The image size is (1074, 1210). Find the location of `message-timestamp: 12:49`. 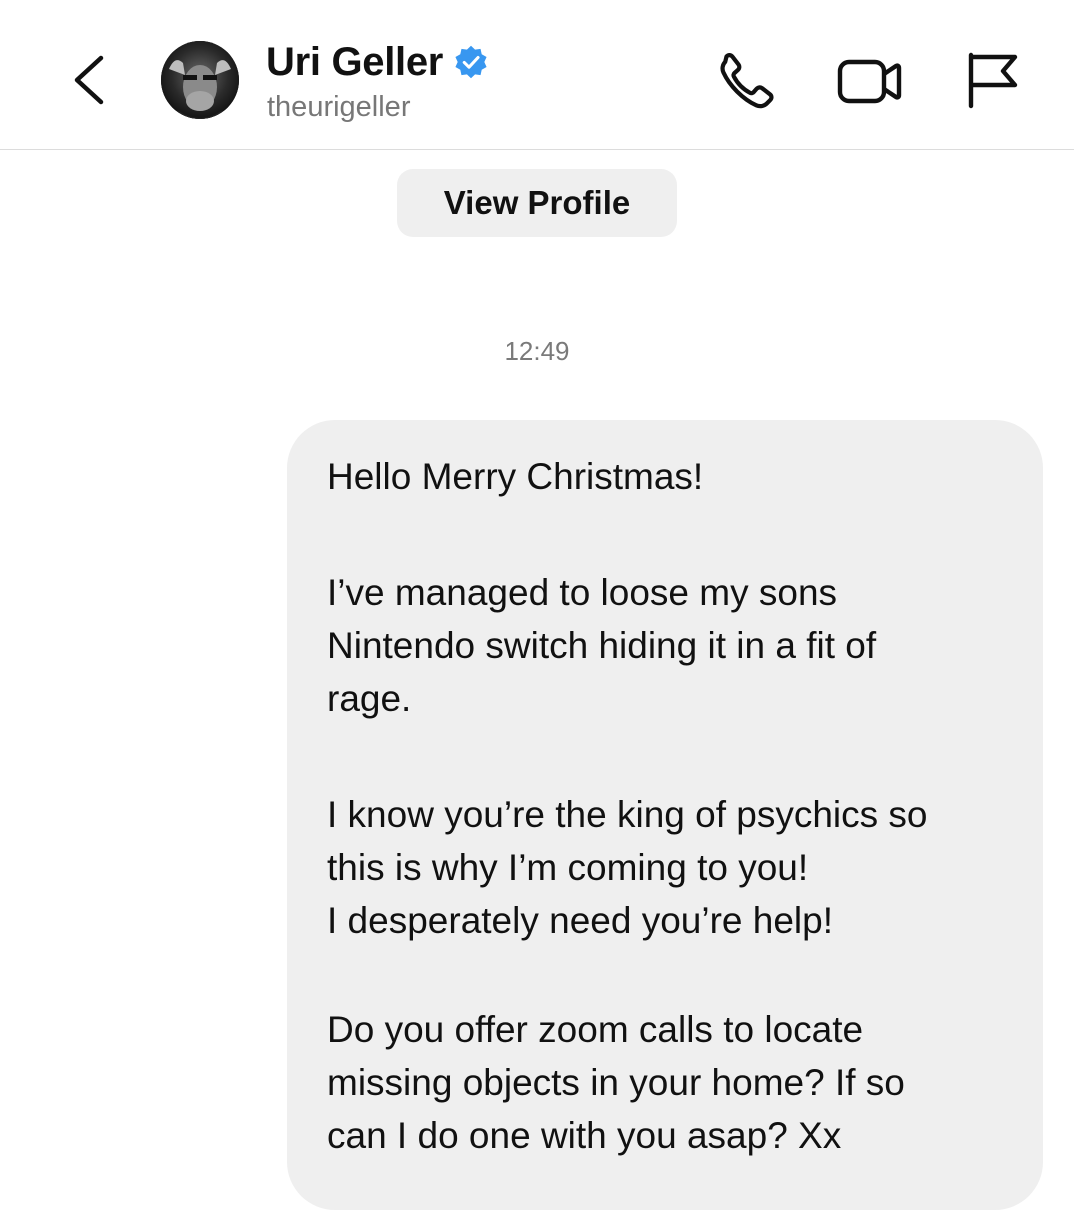

message-timestamp: 12:49 is located at coordinates (537, 351).